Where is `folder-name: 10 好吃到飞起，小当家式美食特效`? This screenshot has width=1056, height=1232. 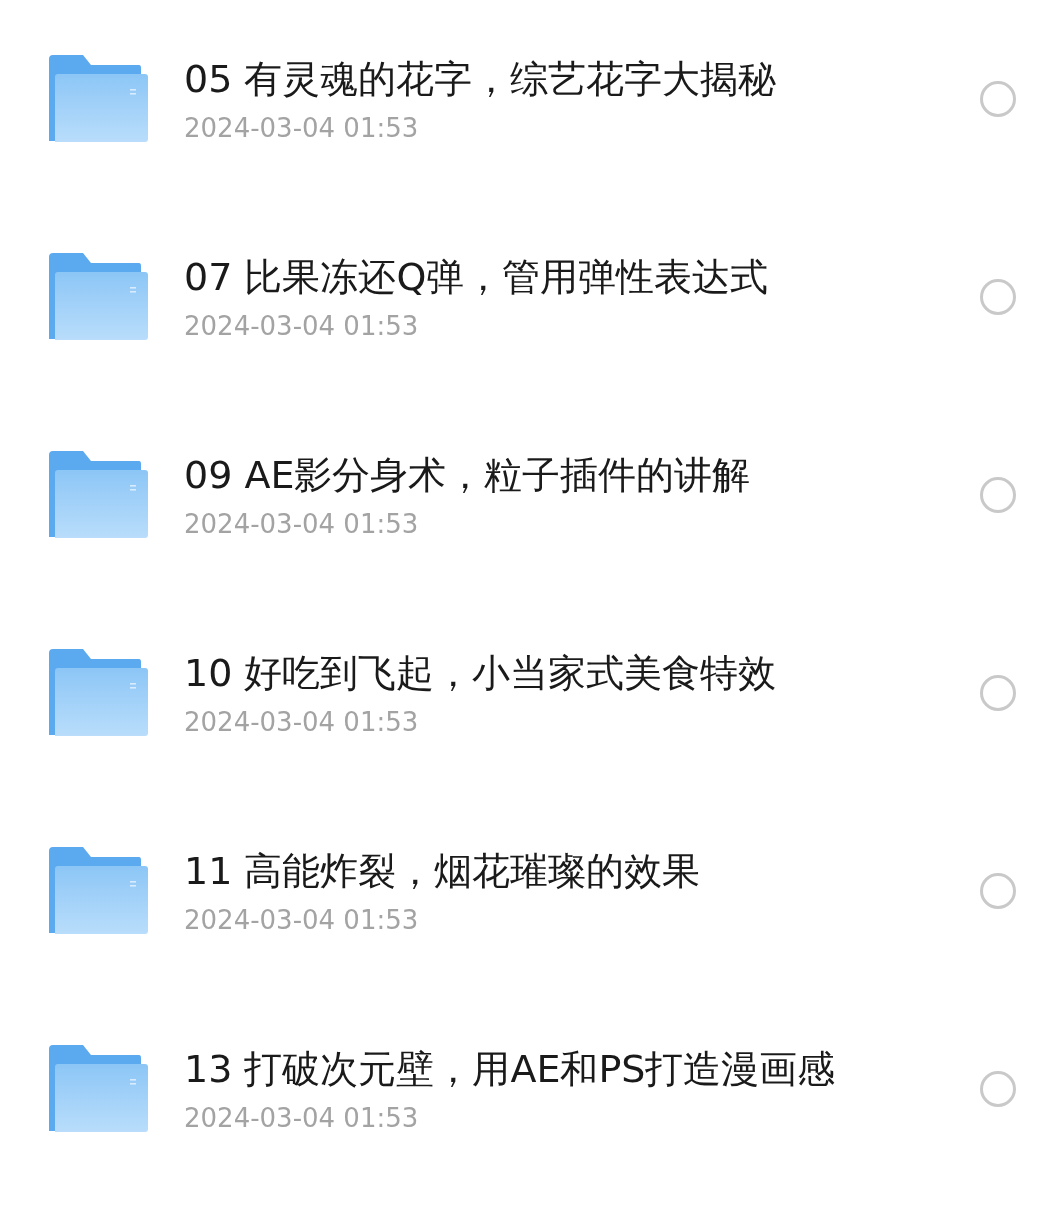 folder-name: 10 好吃到飞起，小当家式美食特效 is located at coordinates (481, 673).